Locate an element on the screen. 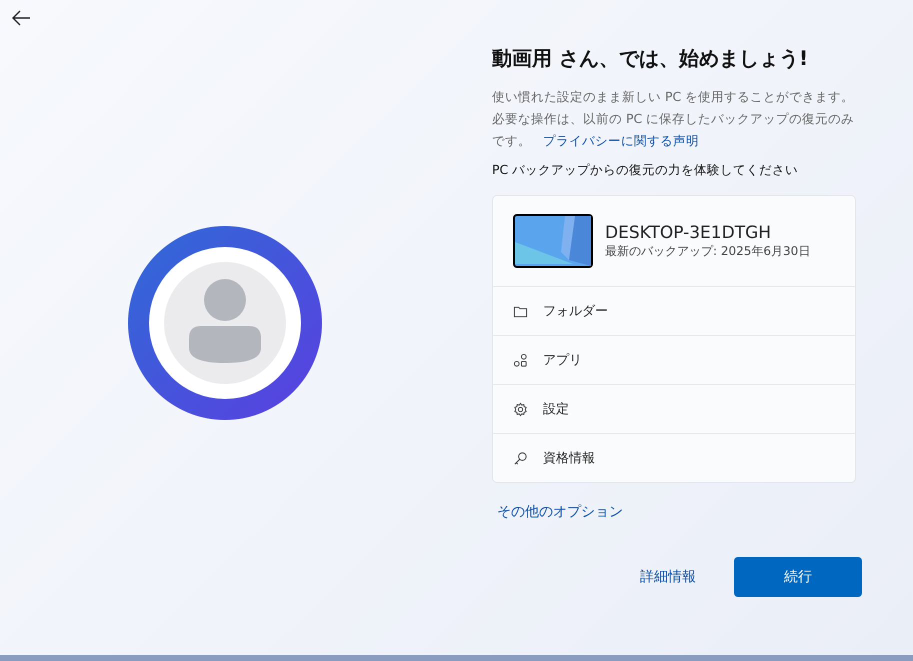 The image size is (913, 661). learn-more-link: 詳細情報 is located at coordinates (668, 577).